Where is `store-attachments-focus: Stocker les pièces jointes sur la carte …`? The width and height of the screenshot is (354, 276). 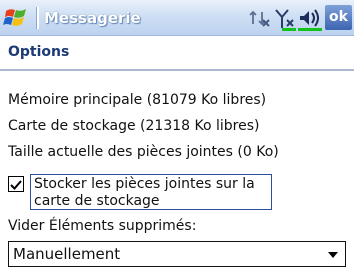 store-attachments-focus: Stocker les pièces jointes sur la carte … is located at coordinates (151, 192).